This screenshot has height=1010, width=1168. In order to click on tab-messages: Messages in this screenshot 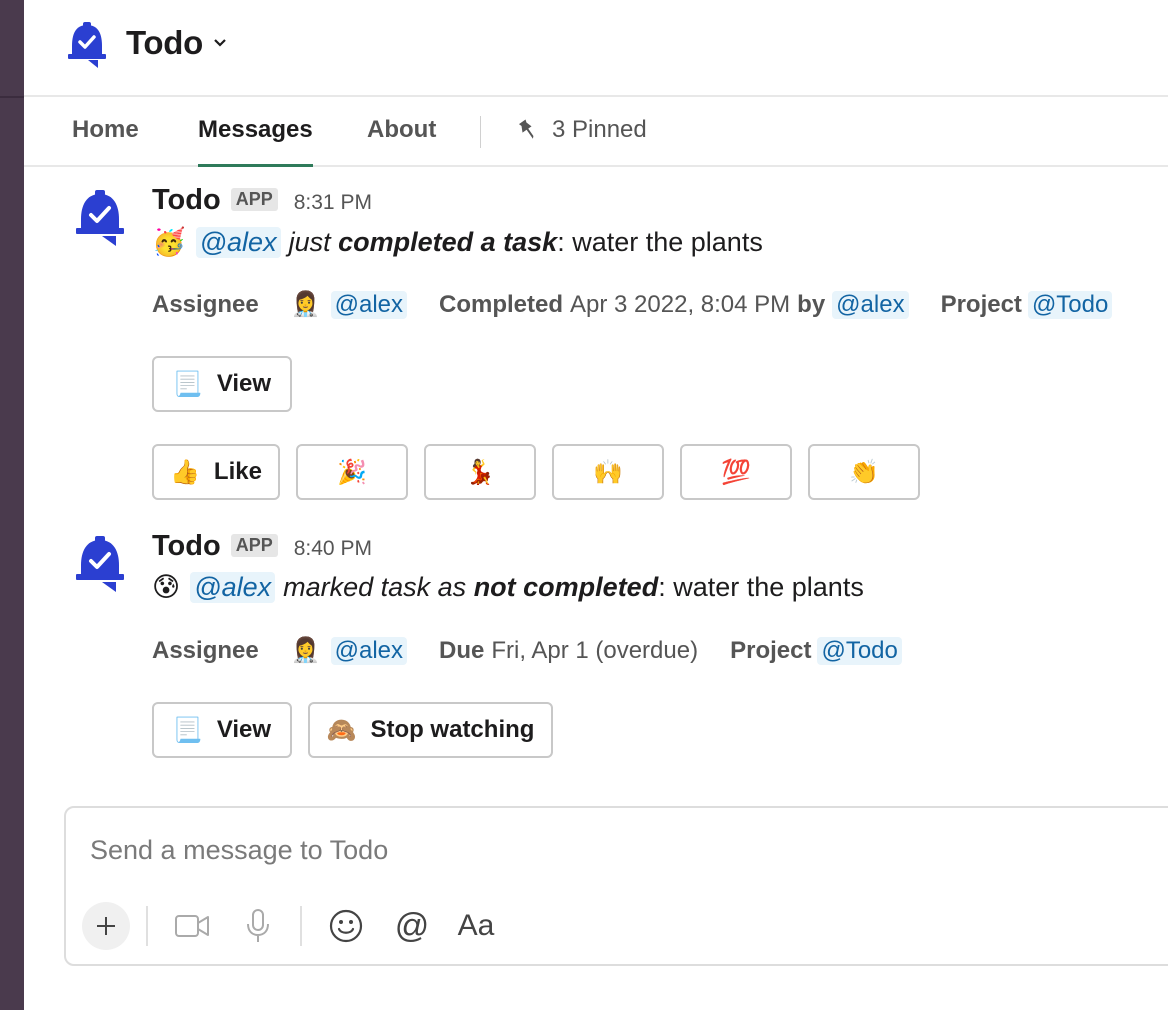, I will do `click(255, 141)`.